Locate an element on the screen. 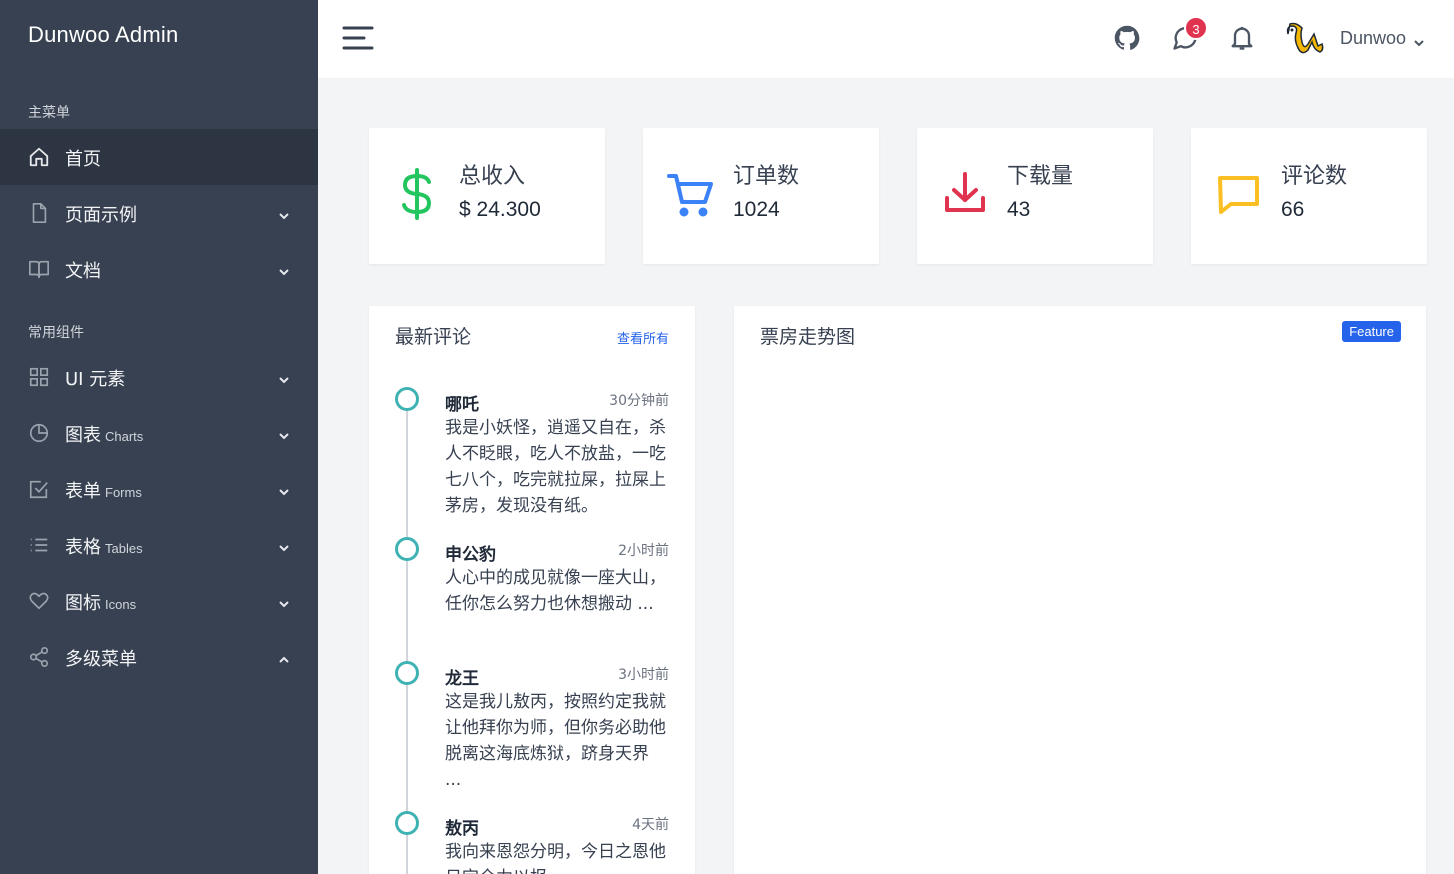 The height and width of the screenshot is (874, 1454). comment-author: 龙王 is located at coordinates (462, 679).